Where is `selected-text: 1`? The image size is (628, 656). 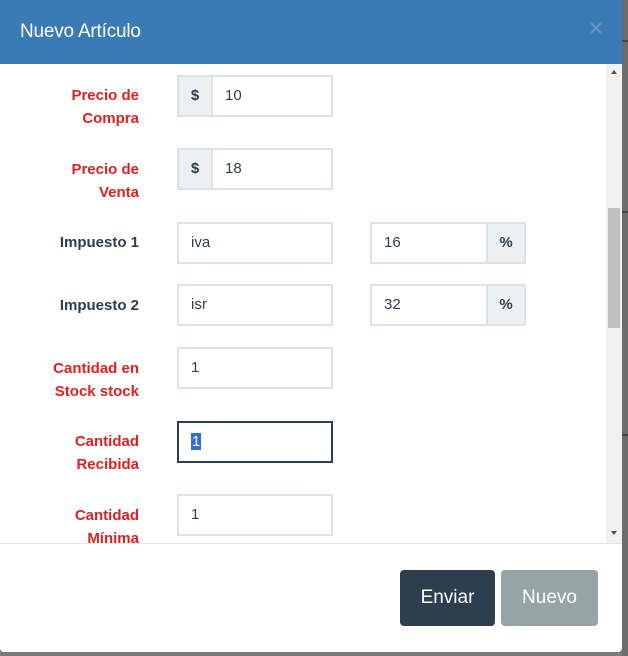 selected-text: 1 is located at coordinates (196, 441).